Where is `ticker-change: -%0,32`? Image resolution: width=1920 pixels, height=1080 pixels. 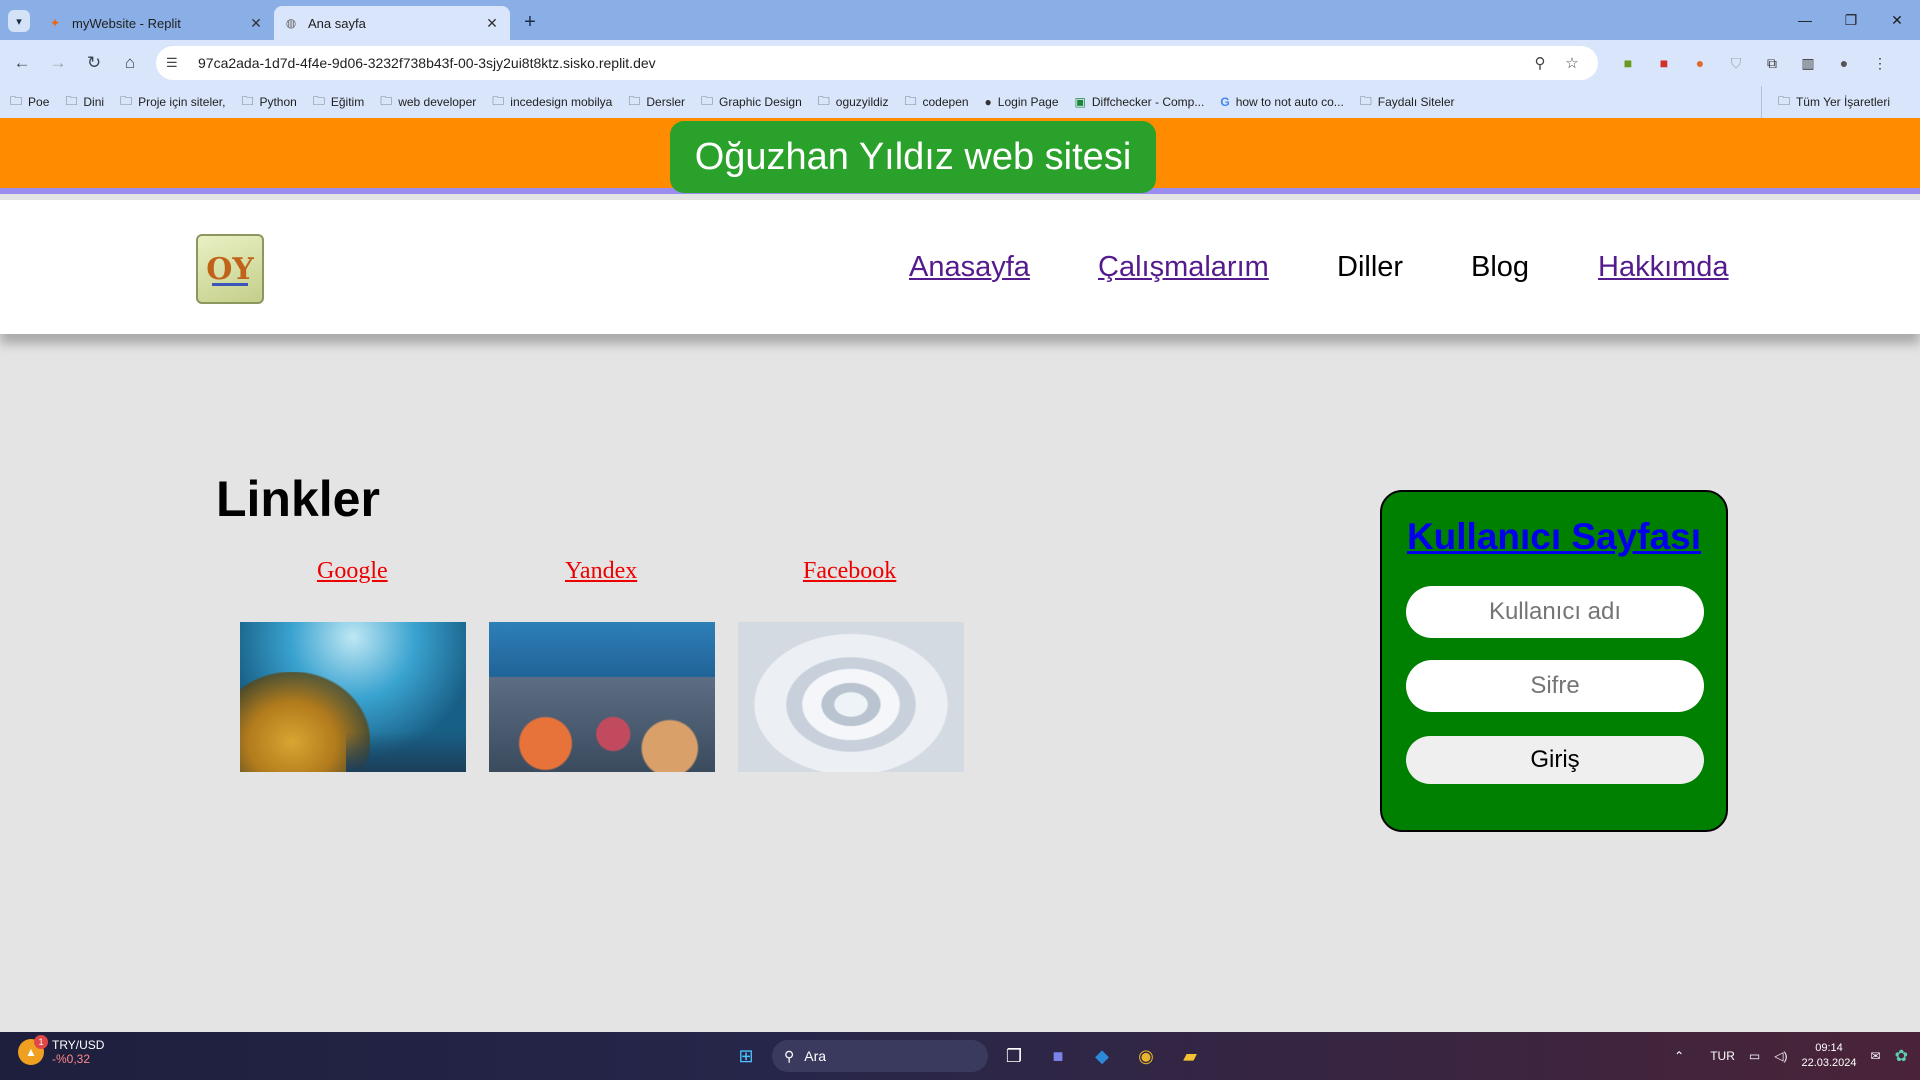
ticker-change: -%0,32 is located at coordinates (71, 1059).